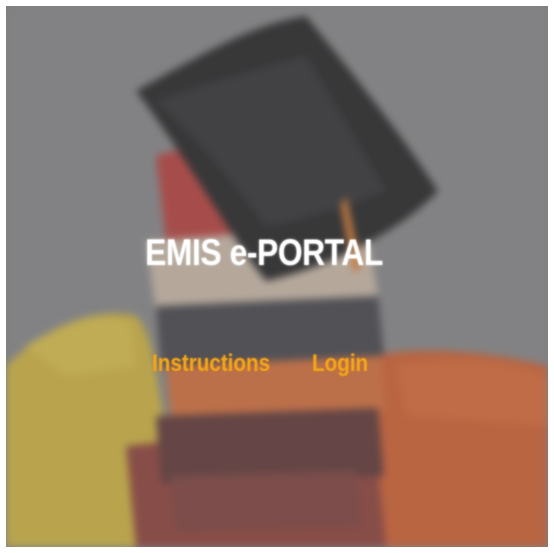  I want to click on portal-title: EMIS e-PORTAL, so click(264, 252).